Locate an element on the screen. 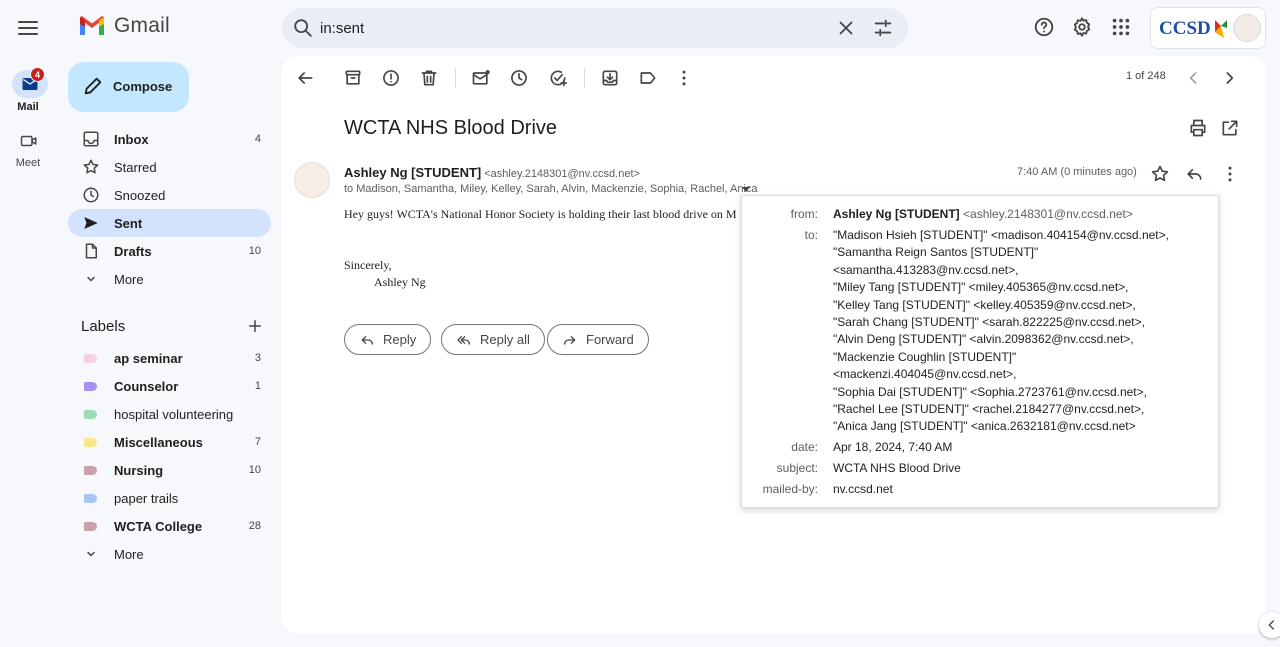  print-icon is located at coordinates (1198, 128).